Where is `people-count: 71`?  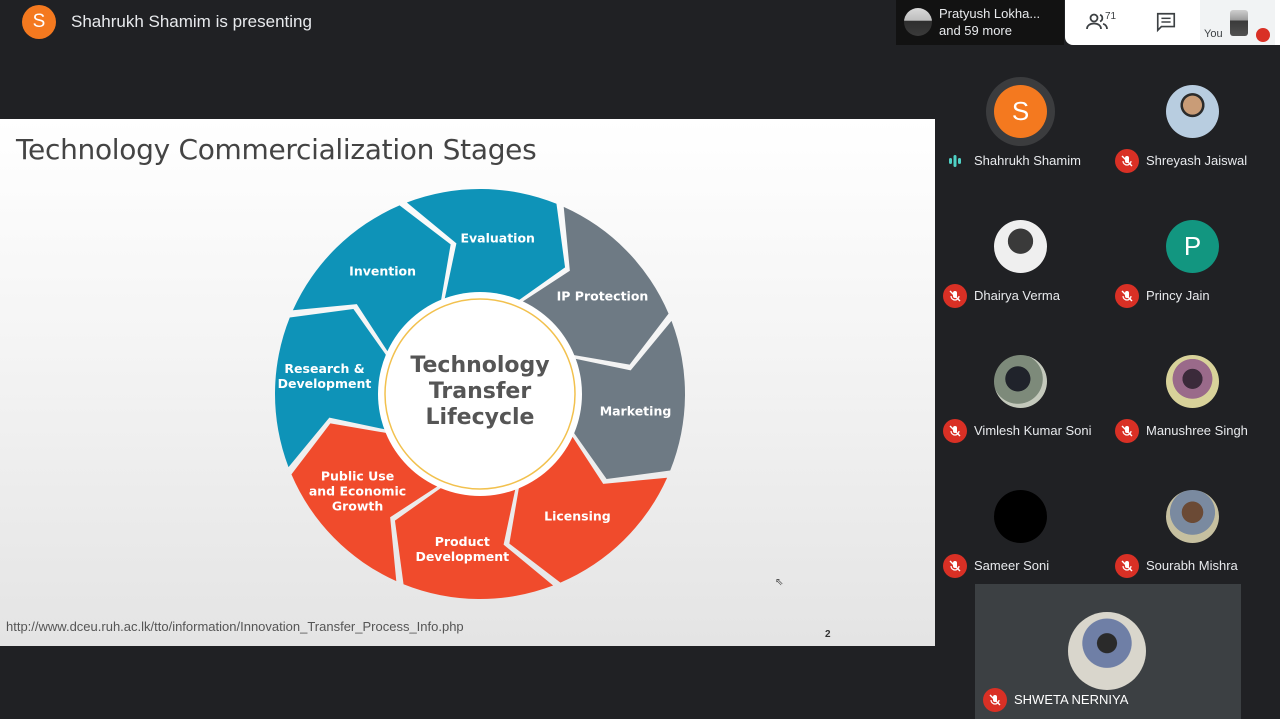 people-count: 71 is located at coordinates (1111, 16).